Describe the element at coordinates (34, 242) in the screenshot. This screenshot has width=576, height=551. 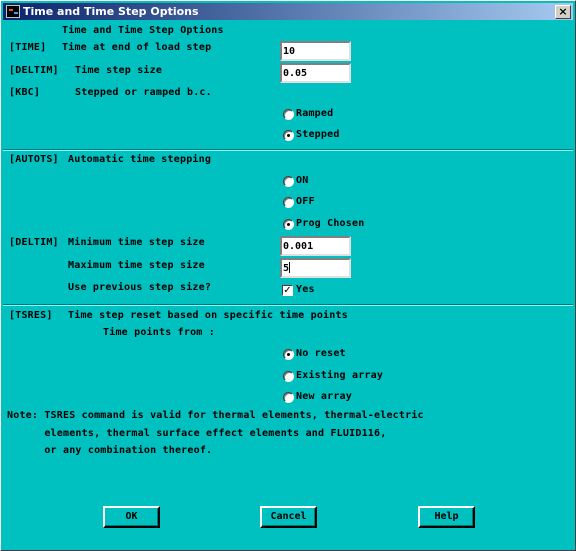
I see `min-step-tag: [DELTIM]` at that location.